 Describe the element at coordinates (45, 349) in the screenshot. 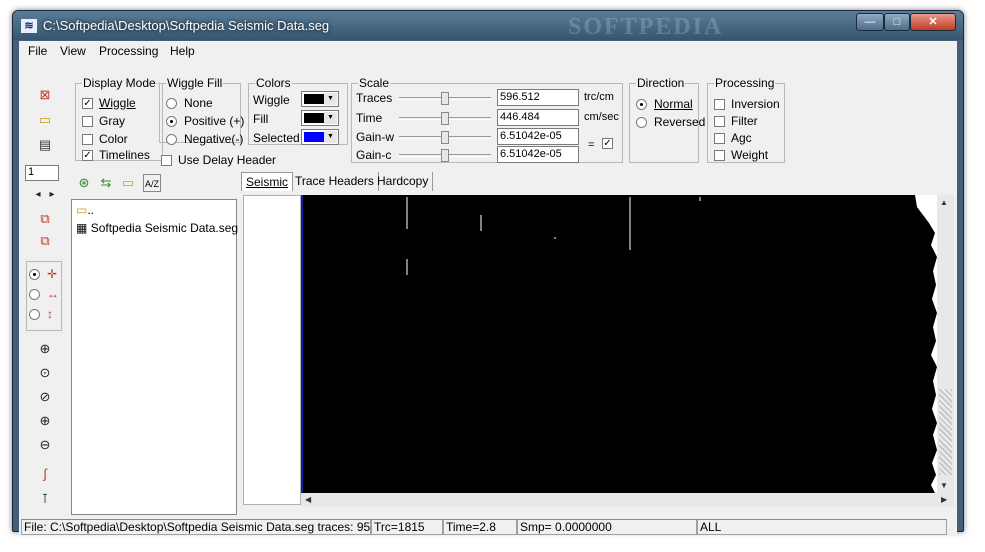

I see `zoom-region-icon: ⊕` at that location.